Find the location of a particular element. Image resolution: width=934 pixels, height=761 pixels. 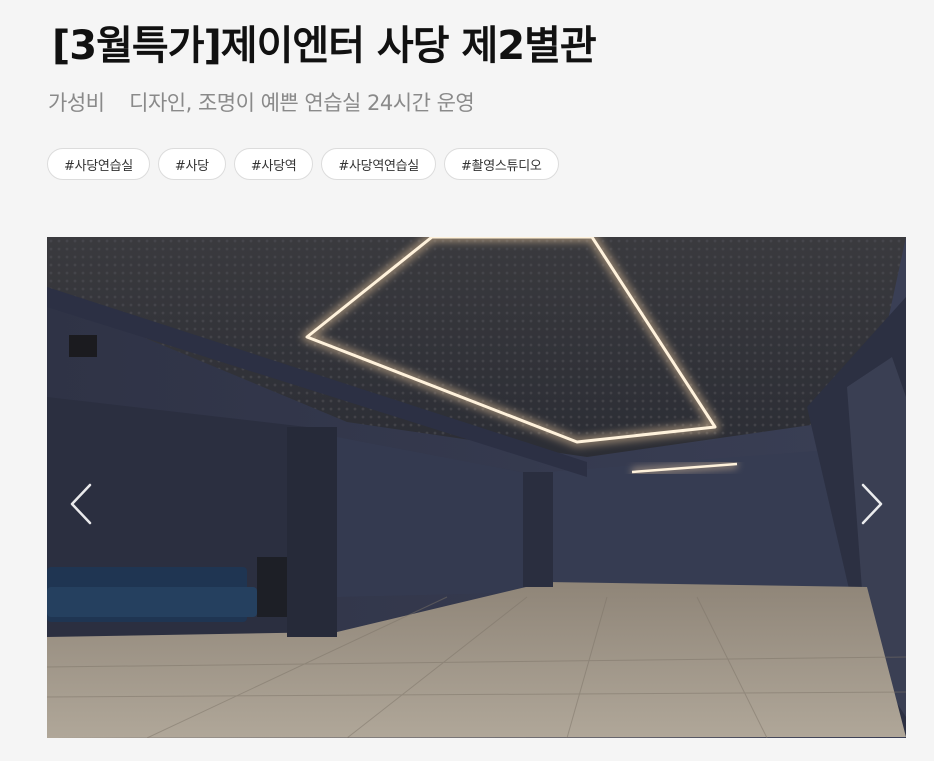

tag-item: #사당 is located at coordinates (191, 164).